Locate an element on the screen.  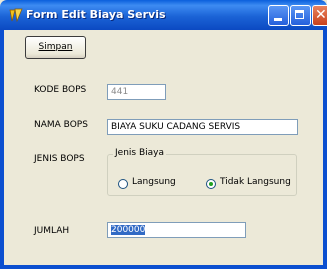
maximize-icon is located at coordinates (299, 14).